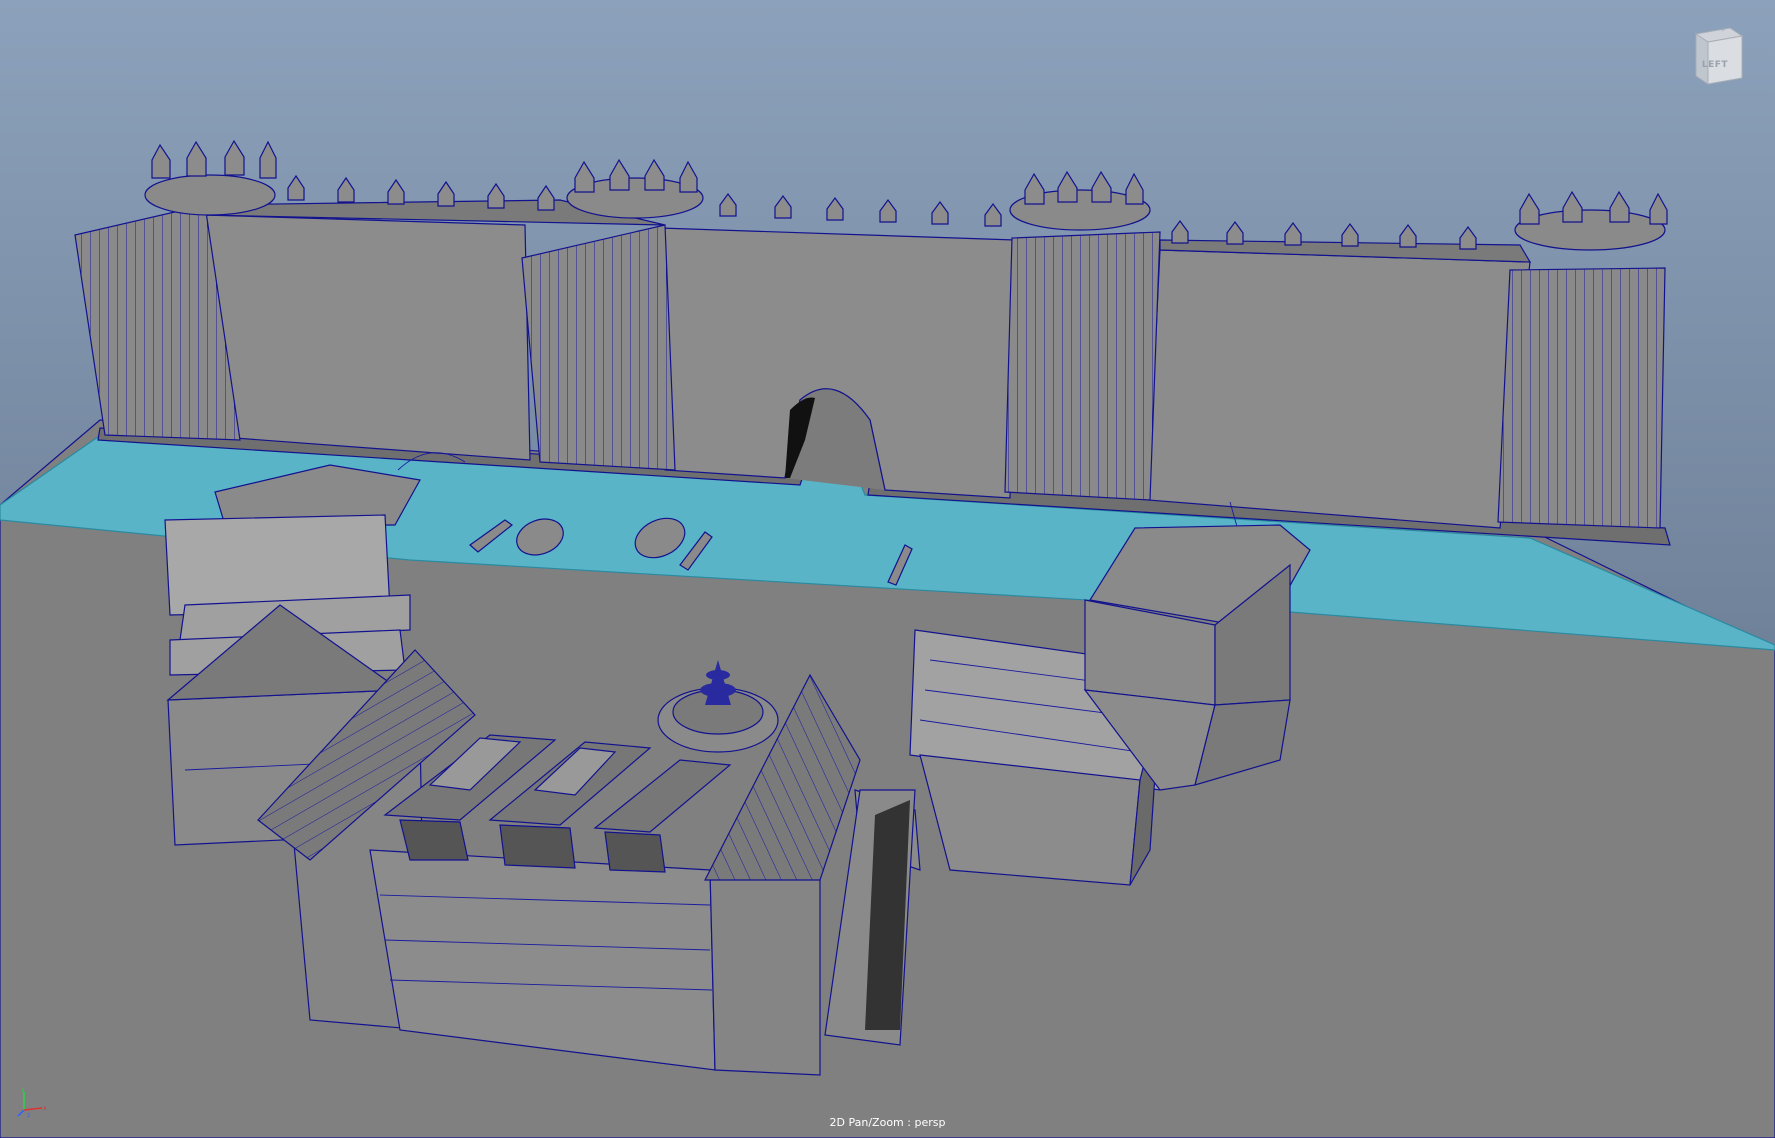 This screenshot has height=1138, width=1775. What do you see at coordinates (367, 337) in the screenshot?
I see `city-wall-left` at bounding box center [367, 337].